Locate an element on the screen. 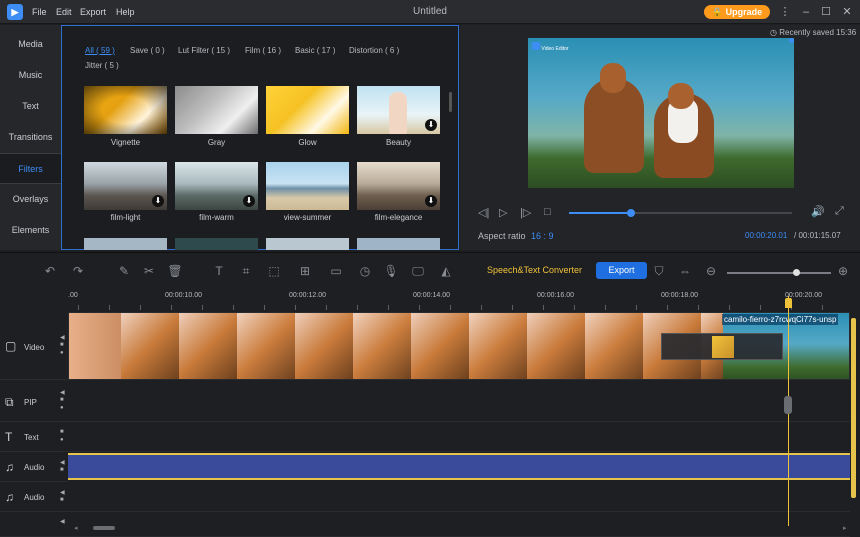  sidebar-item-filters: Filters is located at coordinates (30, 168).